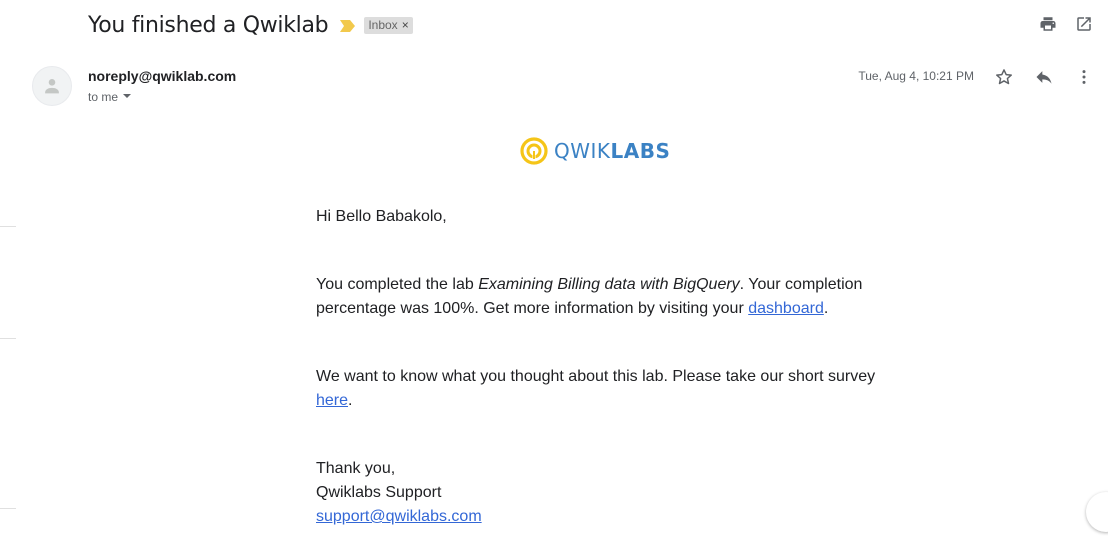  What do you see at coordinates (208, 25) in the screenshot?
I see `email-subject: You finished a Qwiklab` at bounding box center [208, 25].